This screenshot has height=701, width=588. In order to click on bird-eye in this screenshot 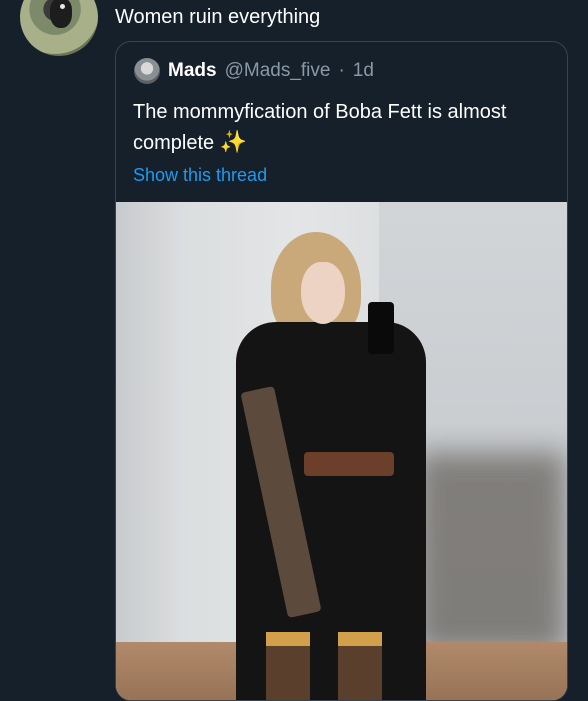, I will do `click(62, 6)`.